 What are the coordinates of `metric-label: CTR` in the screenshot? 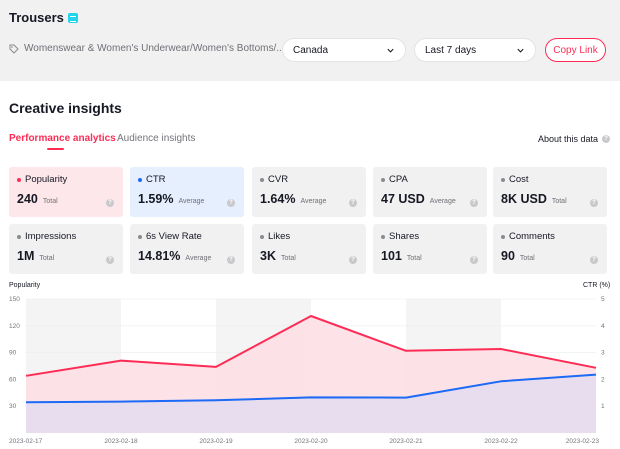 It's located at (152, 179).